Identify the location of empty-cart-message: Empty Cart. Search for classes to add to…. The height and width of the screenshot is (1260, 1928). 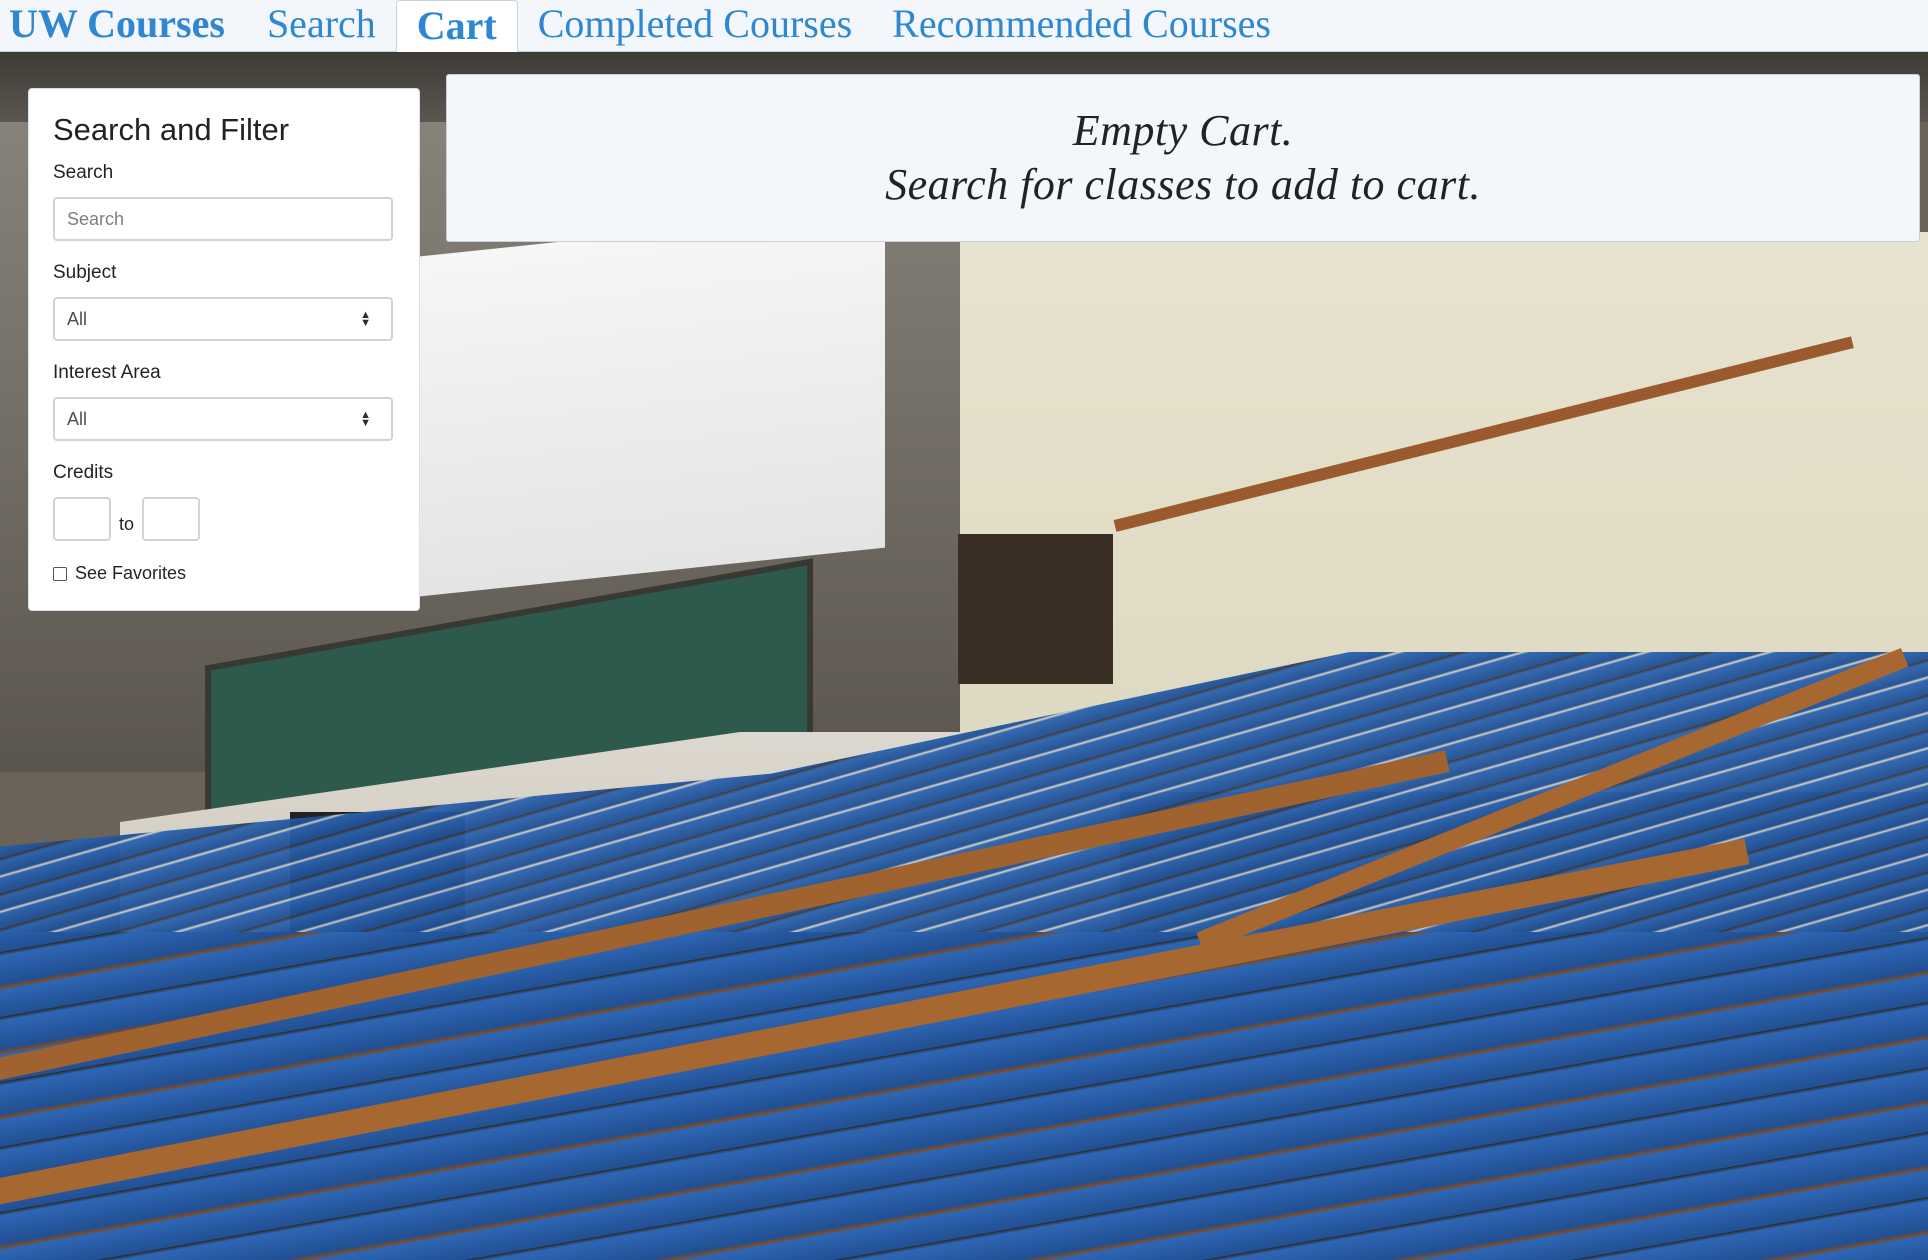
(1183, 158).